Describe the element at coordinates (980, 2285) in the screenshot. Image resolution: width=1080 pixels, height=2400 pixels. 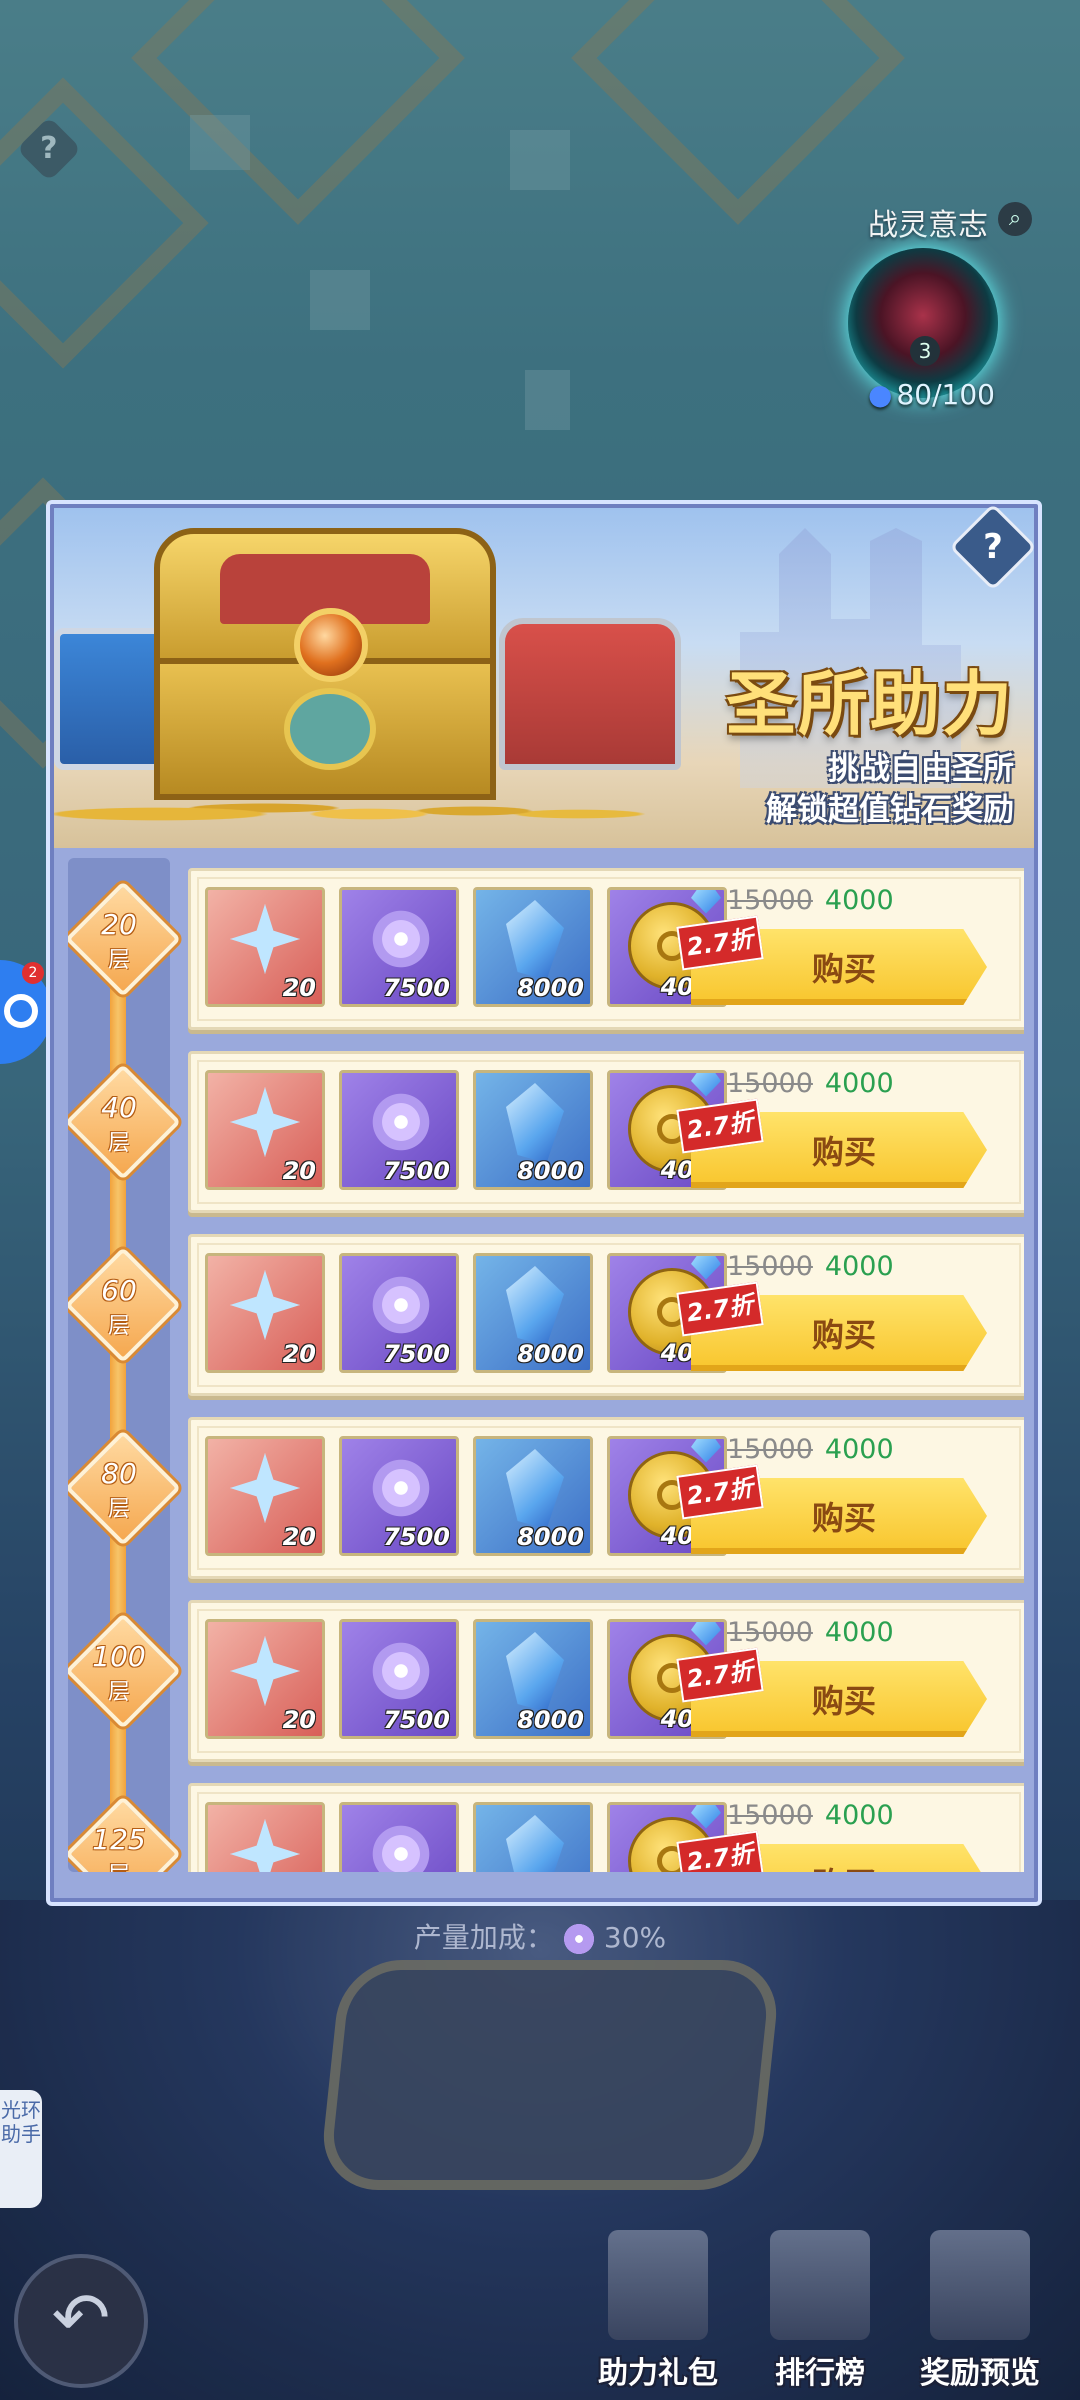
I see `gift-box-icon` at that location.